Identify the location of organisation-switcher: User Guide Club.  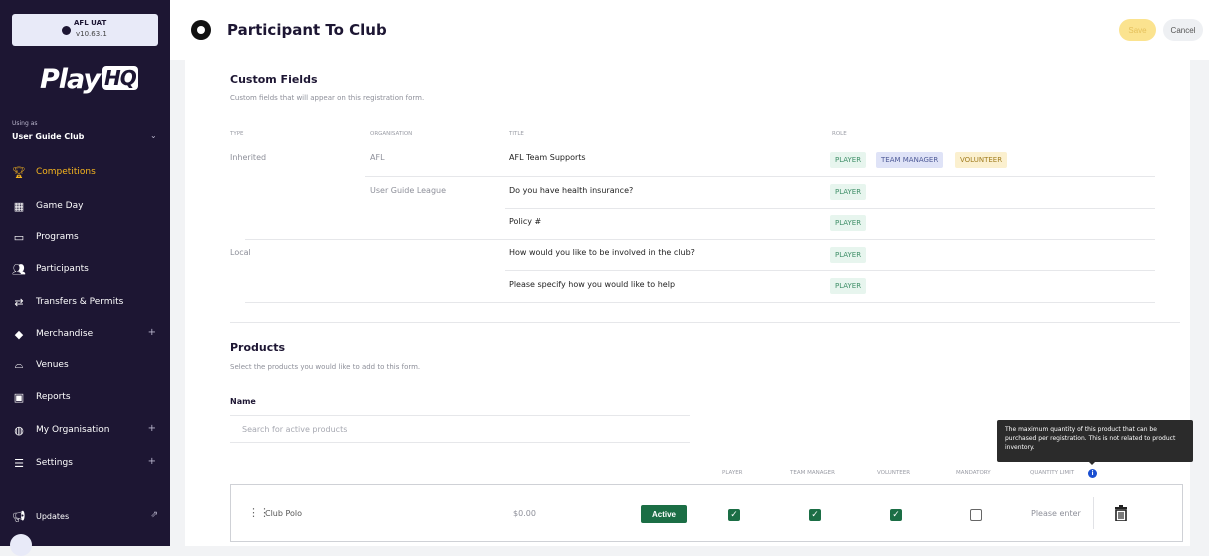
(48, 136).